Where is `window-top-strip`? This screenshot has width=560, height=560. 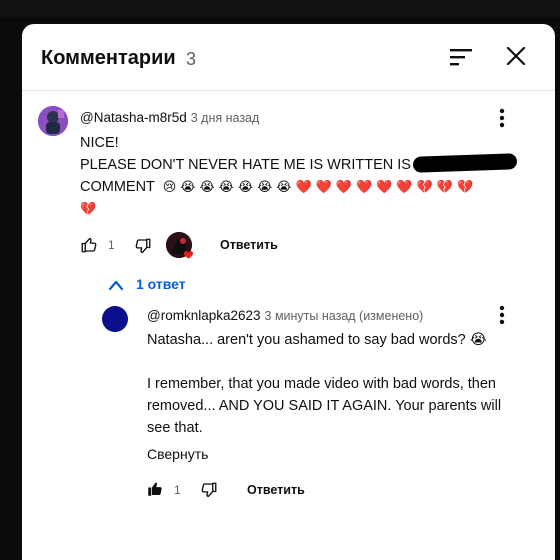 window-top-strip is located at coordinates (280, 8).